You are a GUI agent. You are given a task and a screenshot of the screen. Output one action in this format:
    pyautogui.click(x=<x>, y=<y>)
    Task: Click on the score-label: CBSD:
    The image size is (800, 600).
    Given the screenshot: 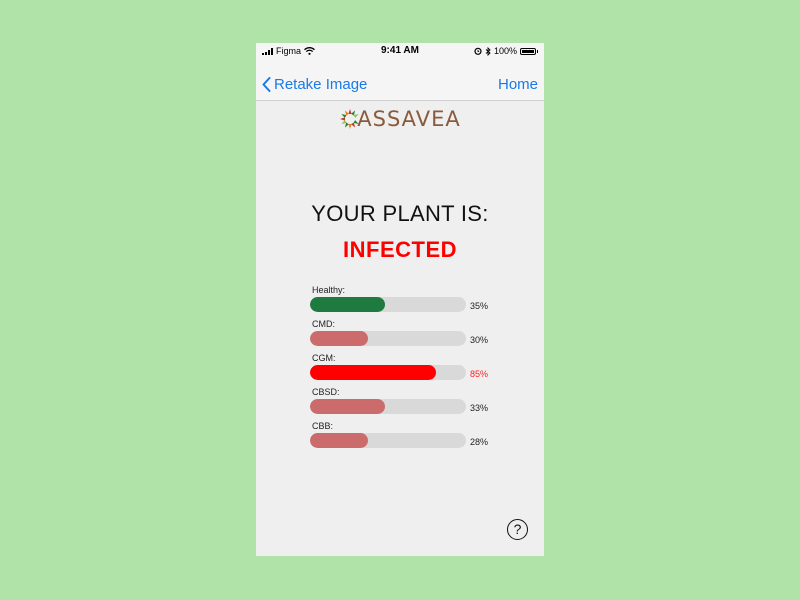 What is the action you would take?
    pyautogui.click(x=326, y=392)
    